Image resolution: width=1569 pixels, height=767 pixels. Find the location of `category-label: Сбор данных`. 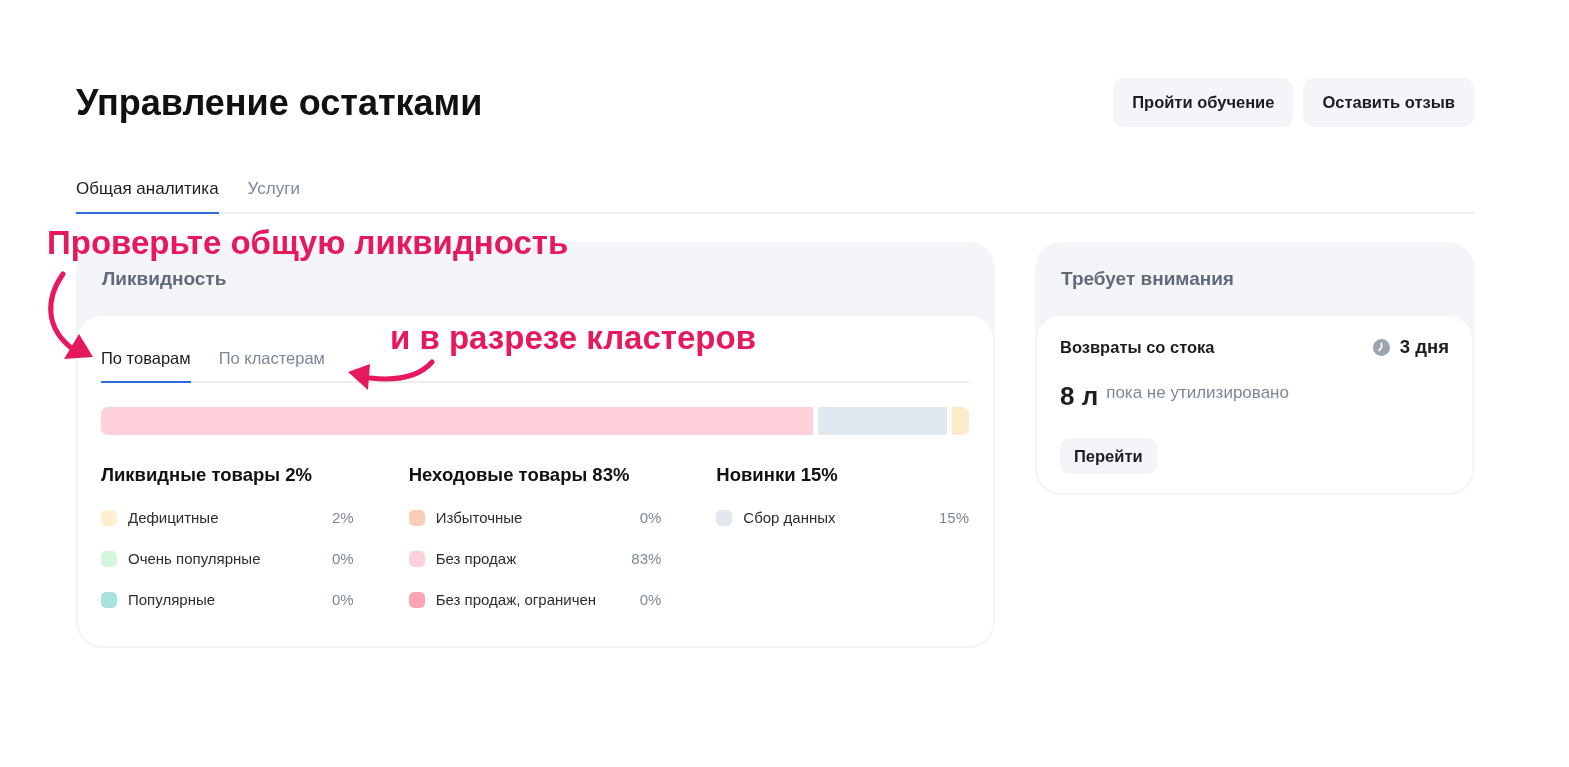

category-label: Сбор данных is located at coordinates (789, 517).